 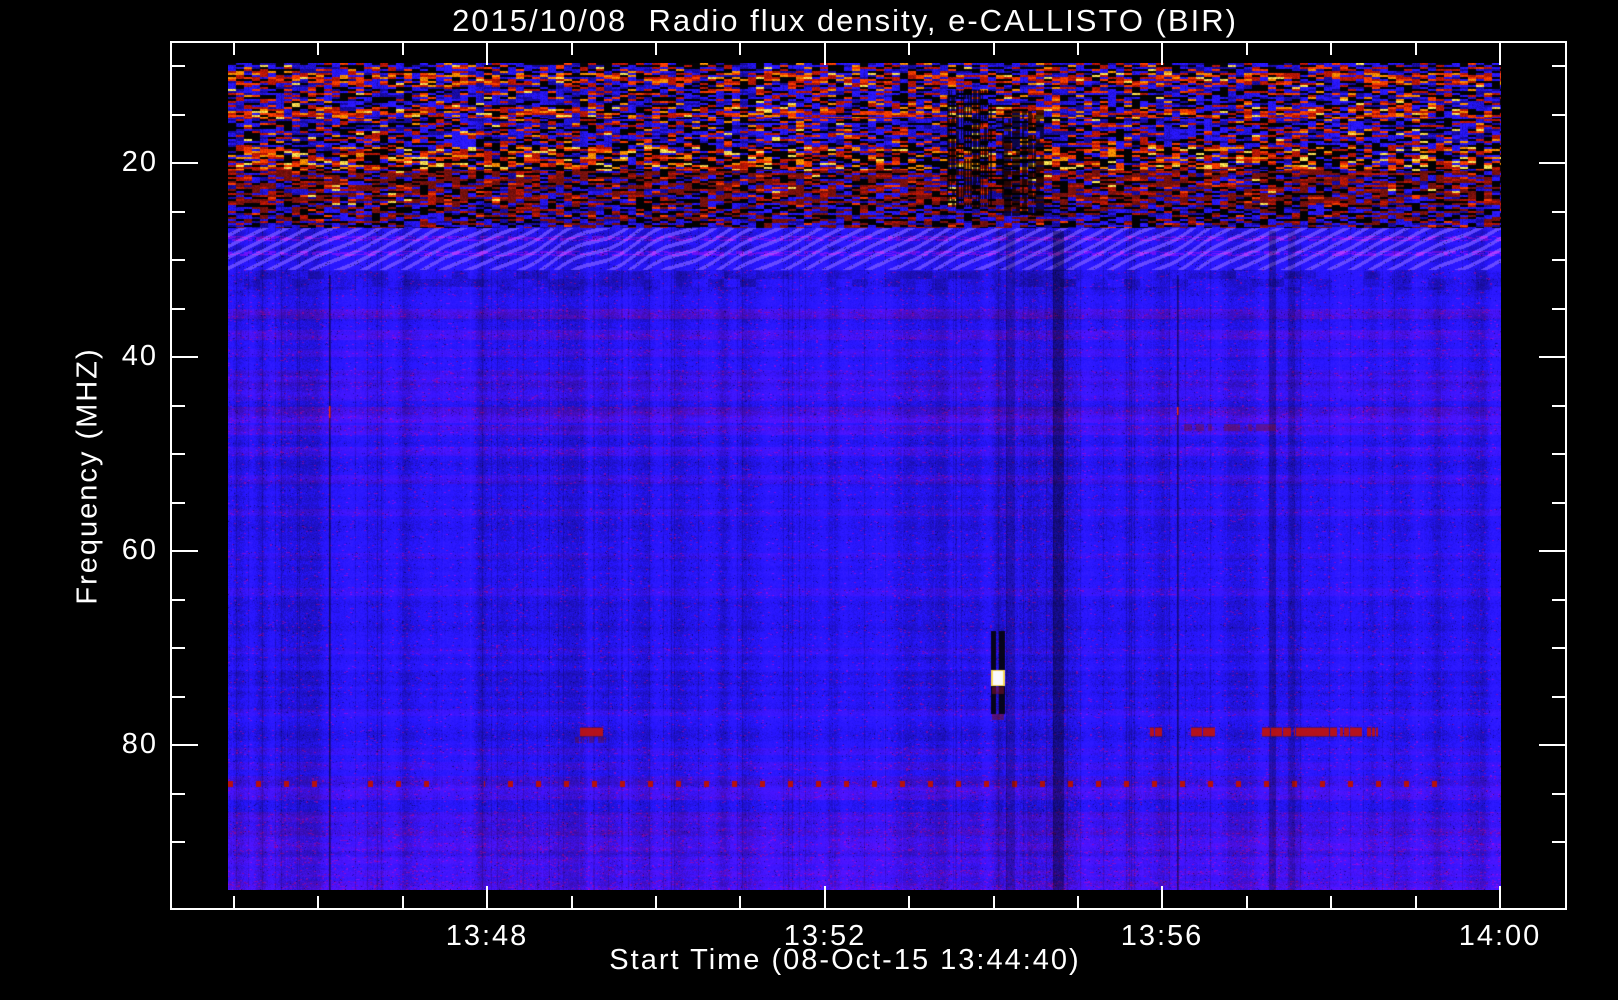 I want to click on y-tick-label: 60, so click(x=139, y=550).